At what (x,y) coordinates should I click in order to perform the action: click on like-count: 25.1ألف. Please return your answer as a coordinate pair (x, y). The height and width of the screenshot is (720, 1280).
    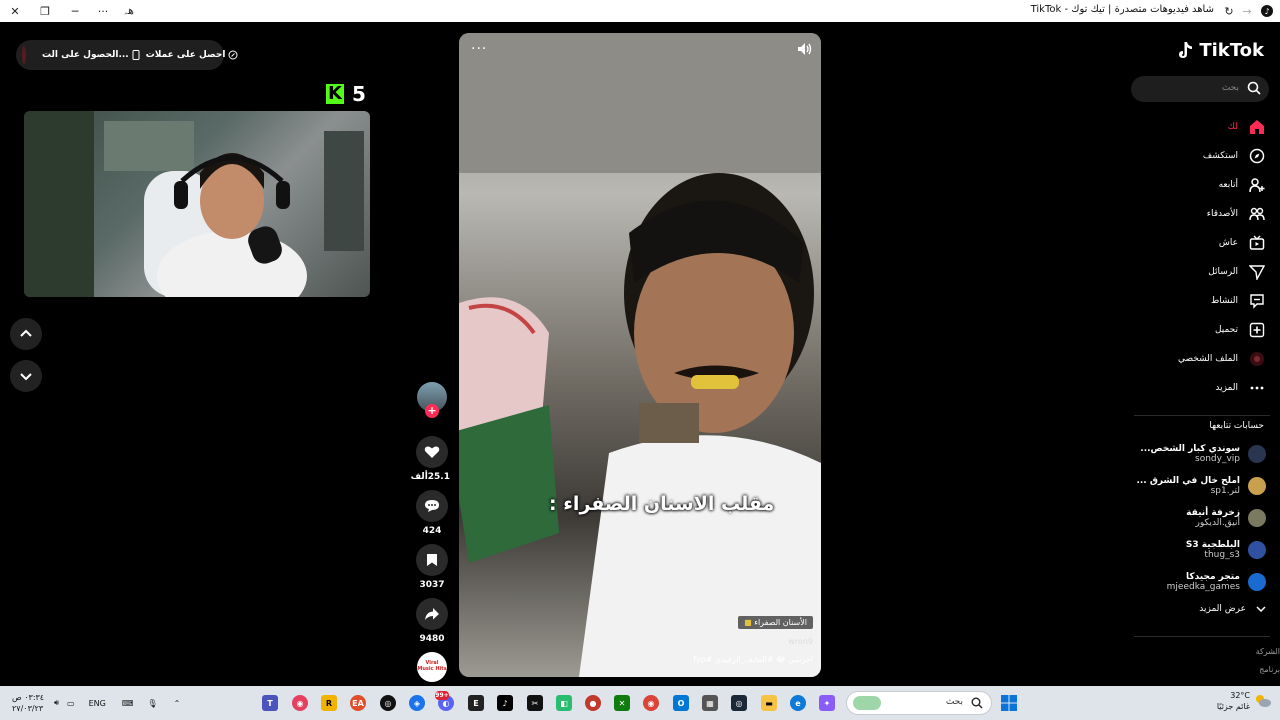
    Looking at the image, I should click on (430, 477).